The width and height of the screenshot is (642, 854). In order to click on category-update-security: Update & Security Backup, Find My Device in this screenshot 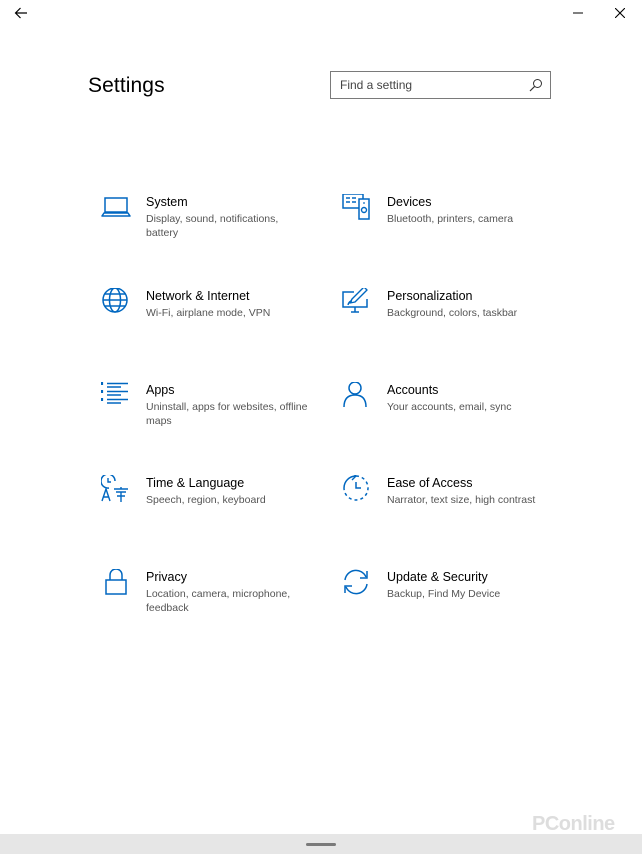, I will do `click(447, 604)`.